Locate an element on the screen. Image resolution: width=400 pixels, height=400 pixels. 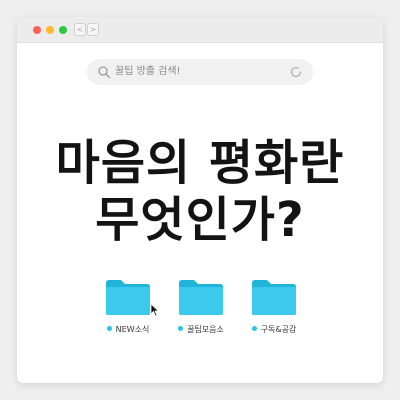
forward-button: > is located at coordinates (93, 29).